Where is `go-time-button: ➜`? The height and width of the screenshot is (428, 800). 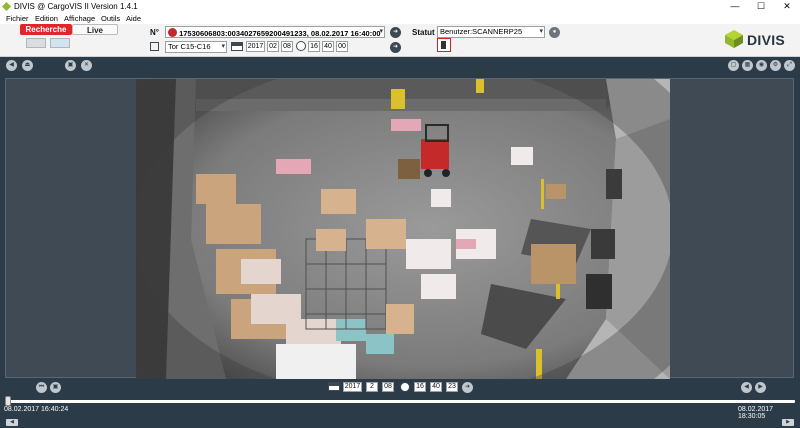
go-time-button: ➜ is located at coordinates (395, 47).